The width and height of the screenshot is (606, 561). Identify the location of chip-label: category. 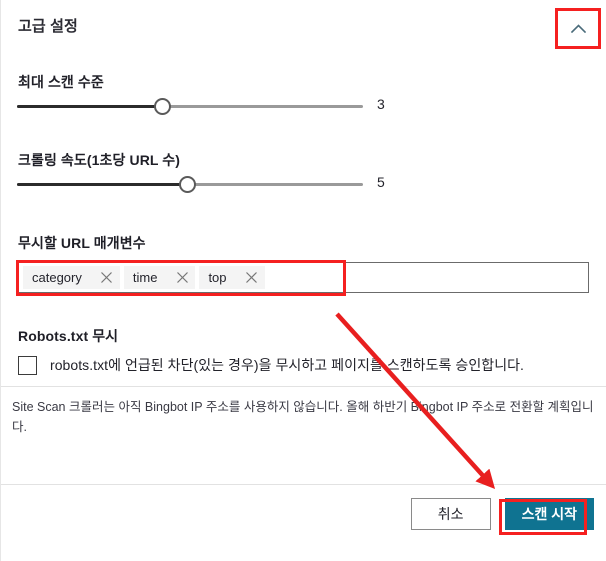
(57, 277).